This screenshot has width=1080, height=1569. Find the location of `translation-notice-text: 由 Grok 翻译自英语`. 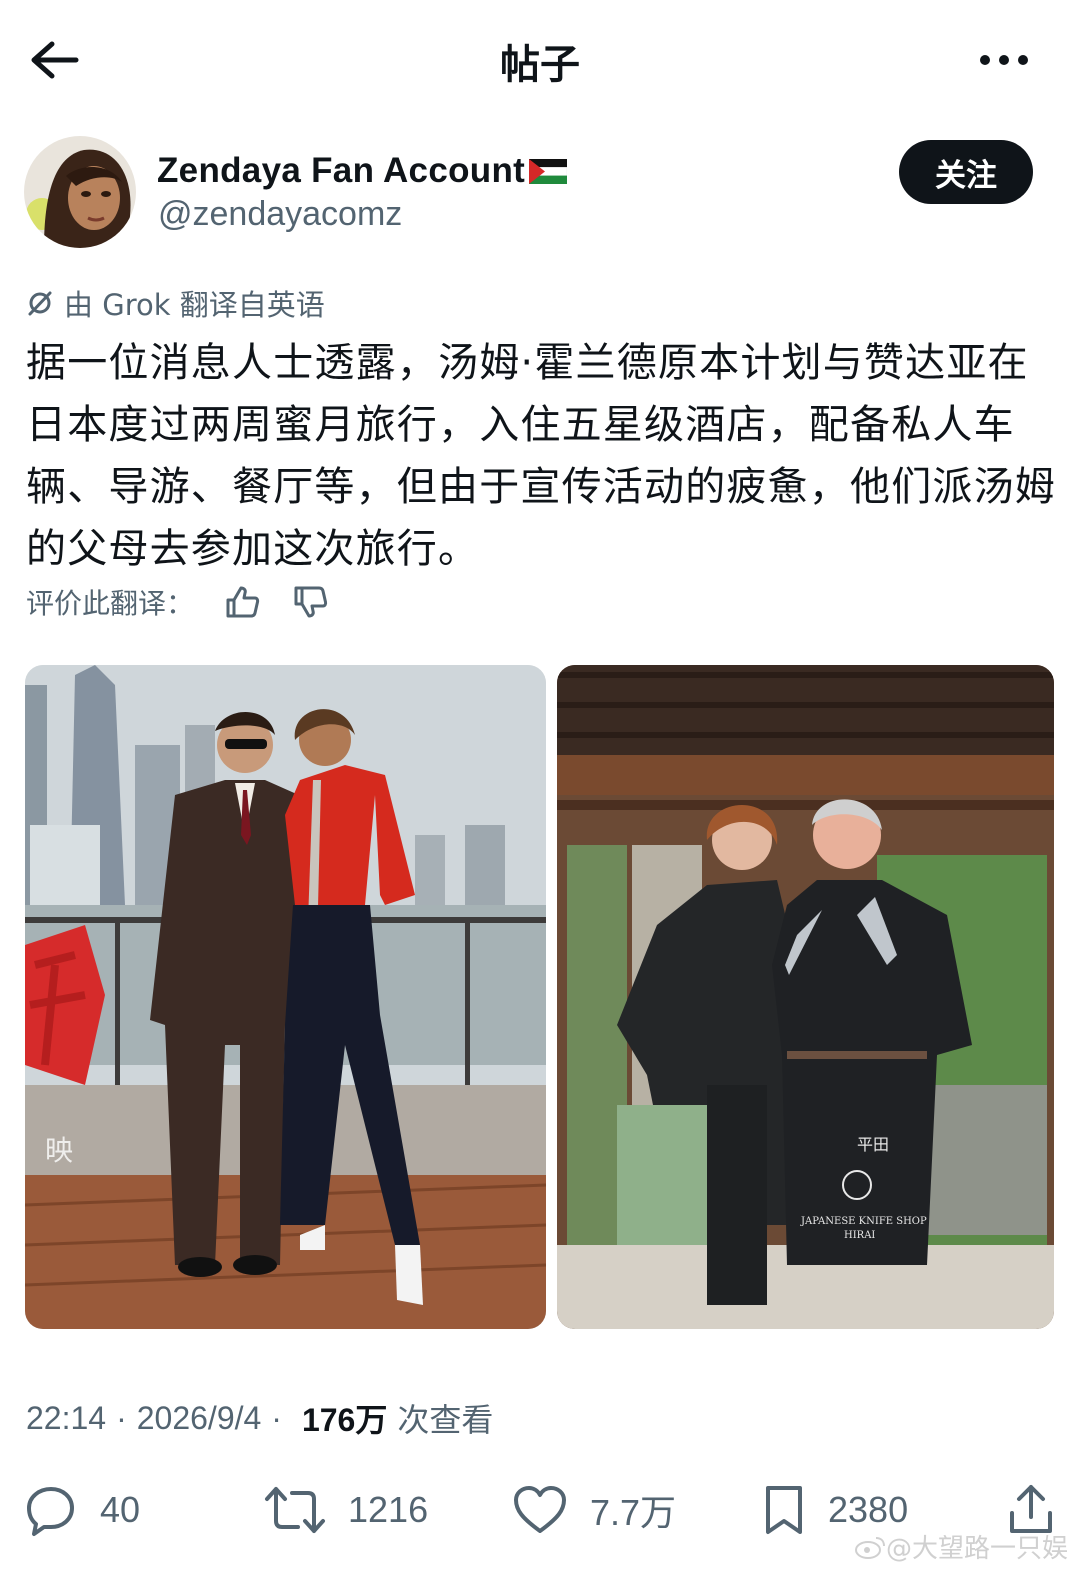

translation-notice-text: 由 Grok 翻译自英语 is located at coordinates (194, 305).